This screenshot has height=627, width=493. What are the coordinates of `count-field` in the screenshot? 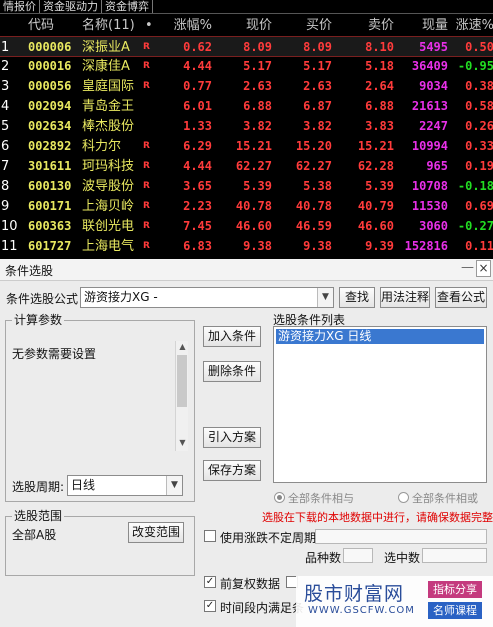 It's located at (358, 555).